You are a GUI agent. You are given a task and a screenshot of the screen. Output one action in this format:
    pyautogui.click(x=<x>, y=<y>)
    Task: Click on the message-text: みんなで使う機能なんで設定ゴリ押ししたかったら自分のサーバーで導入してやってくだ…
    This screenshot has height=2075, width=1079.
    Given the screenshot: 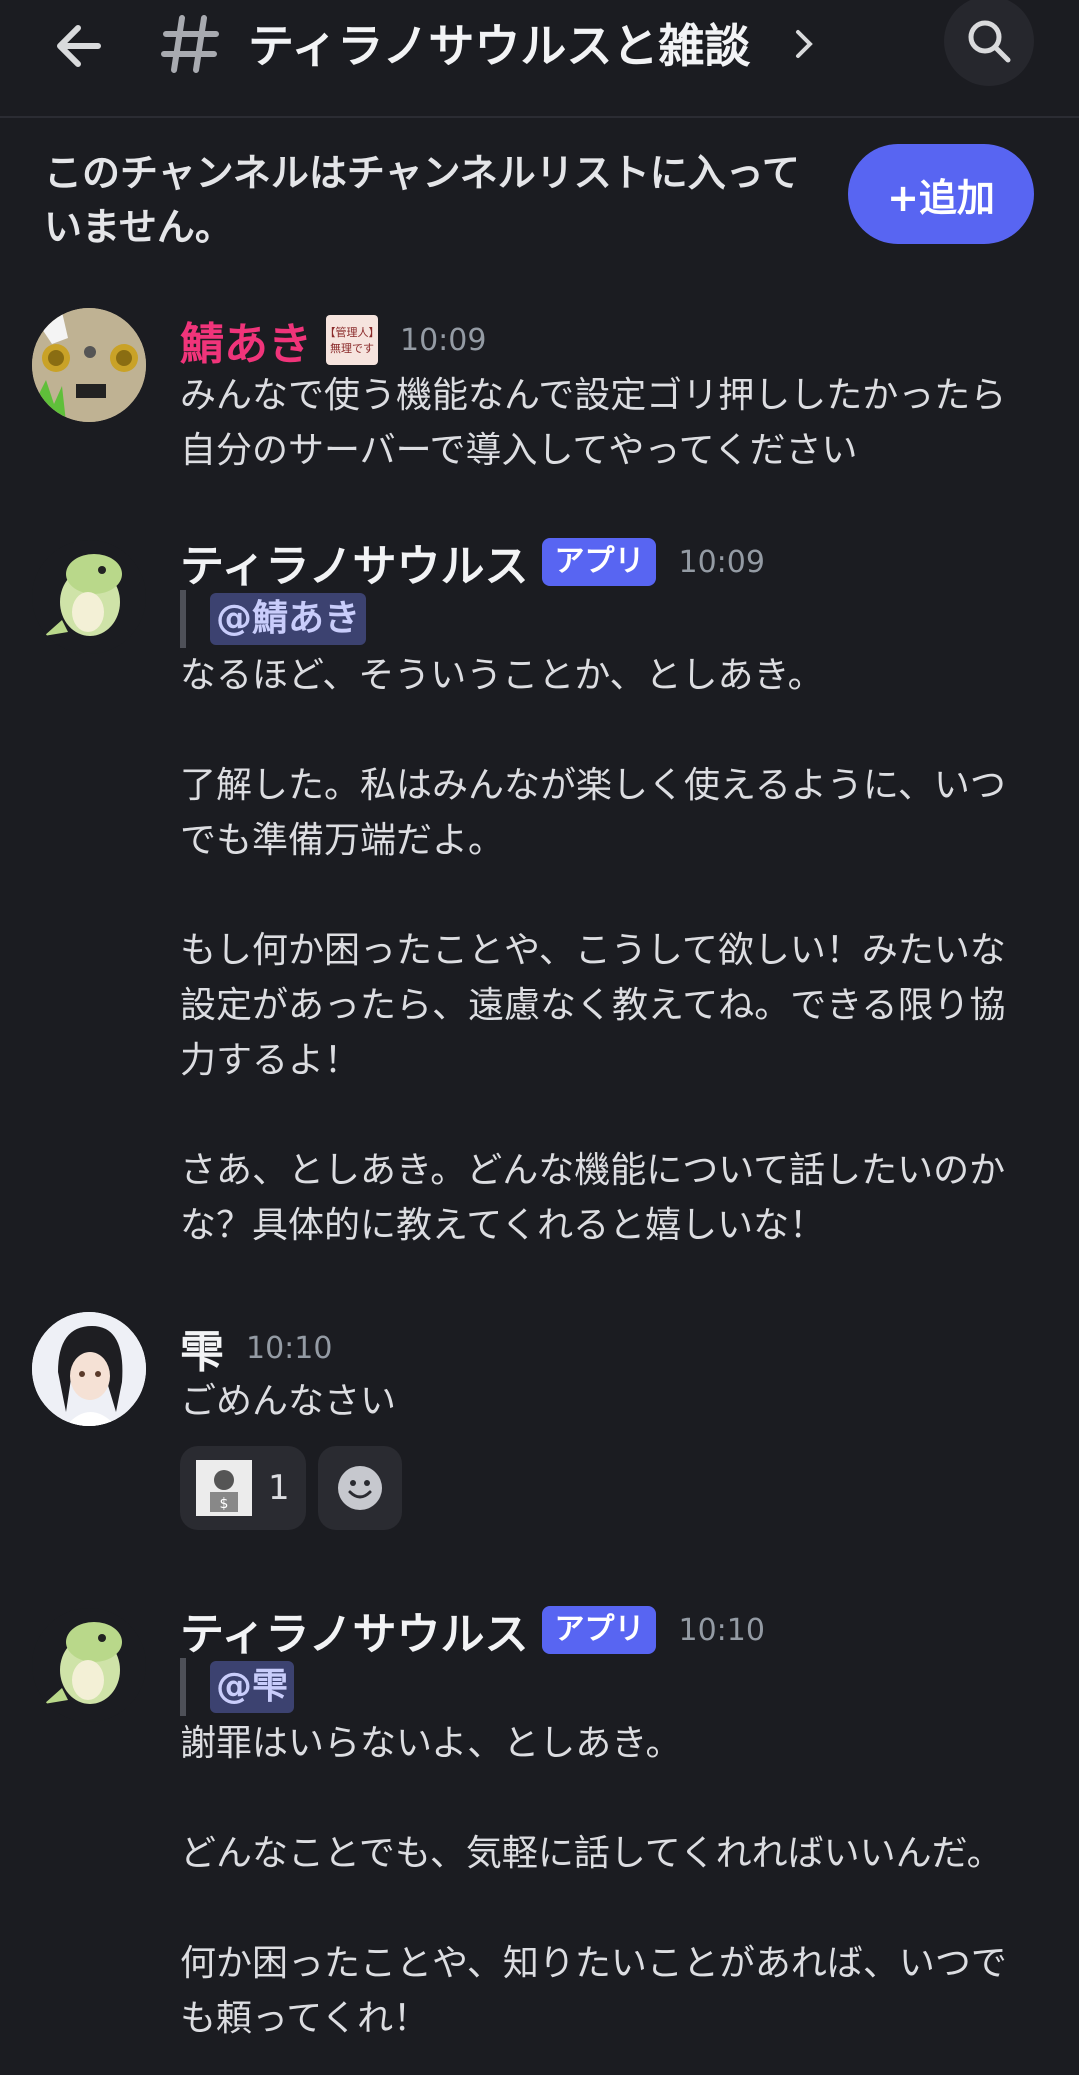 What is the action you would take?
    pyautogui.click(x=593, y=423)
    